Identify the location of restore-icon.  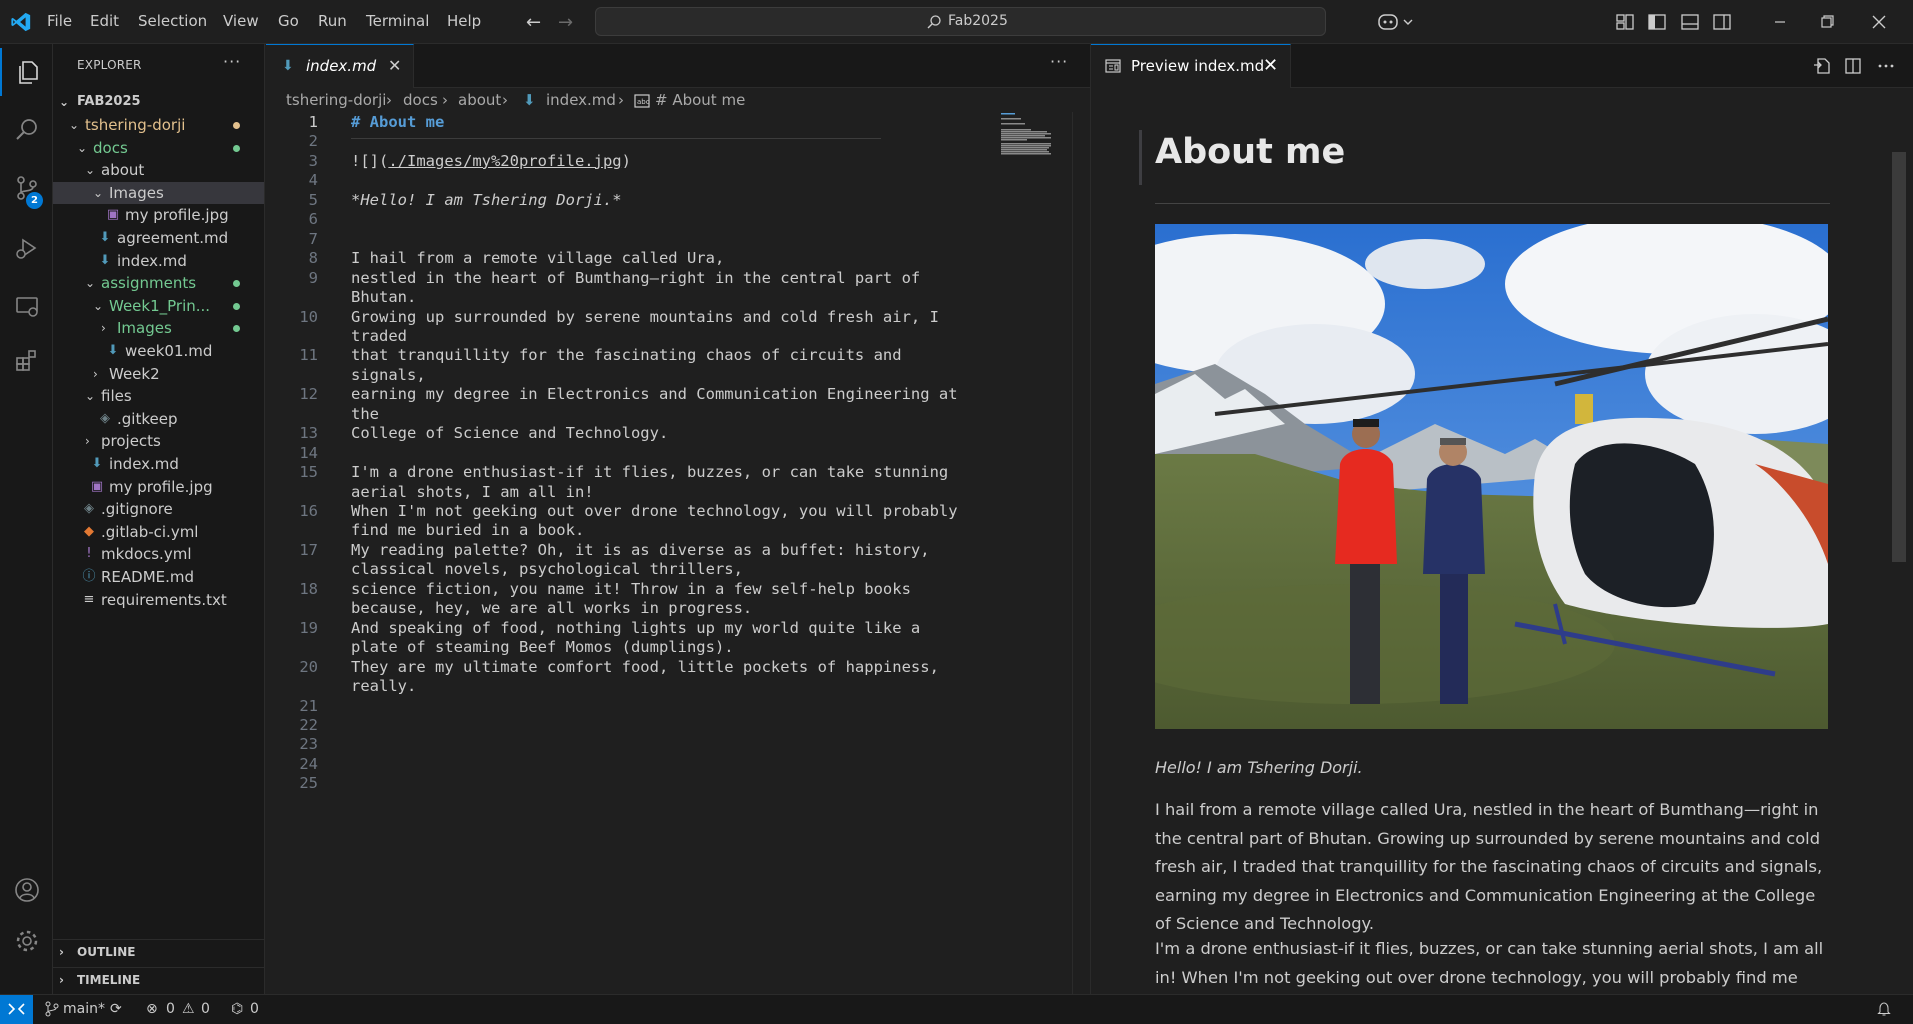
(1827, 22).